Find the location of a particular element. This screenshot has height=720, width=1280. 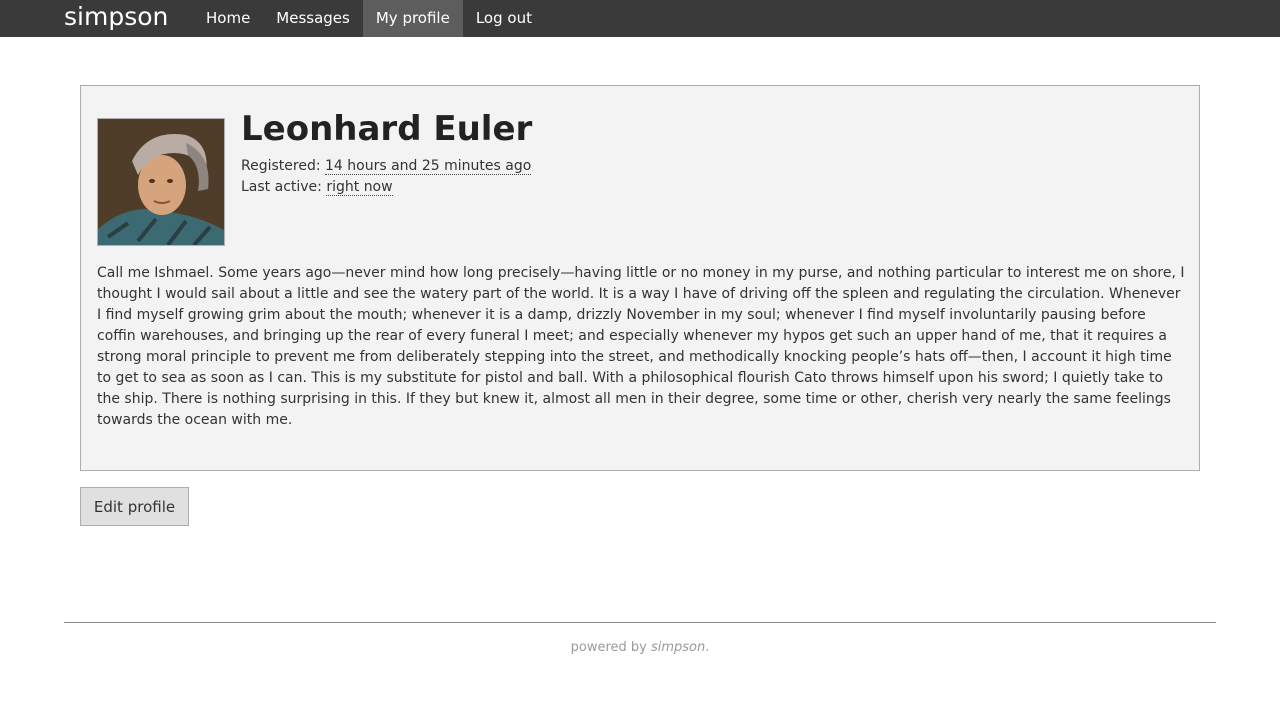

footer-divider is located at coordinates (640, 622).